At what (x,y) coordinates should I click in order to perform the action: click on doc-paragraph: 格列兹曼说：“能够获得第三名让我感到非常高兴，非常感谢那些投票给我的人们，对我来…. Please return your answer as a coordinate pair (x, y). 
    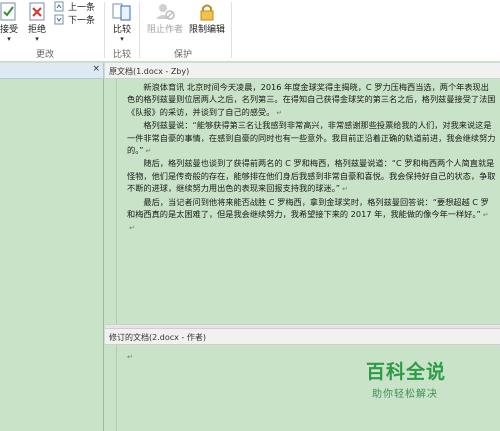
    Looking at the image, I should click on (311, 138).